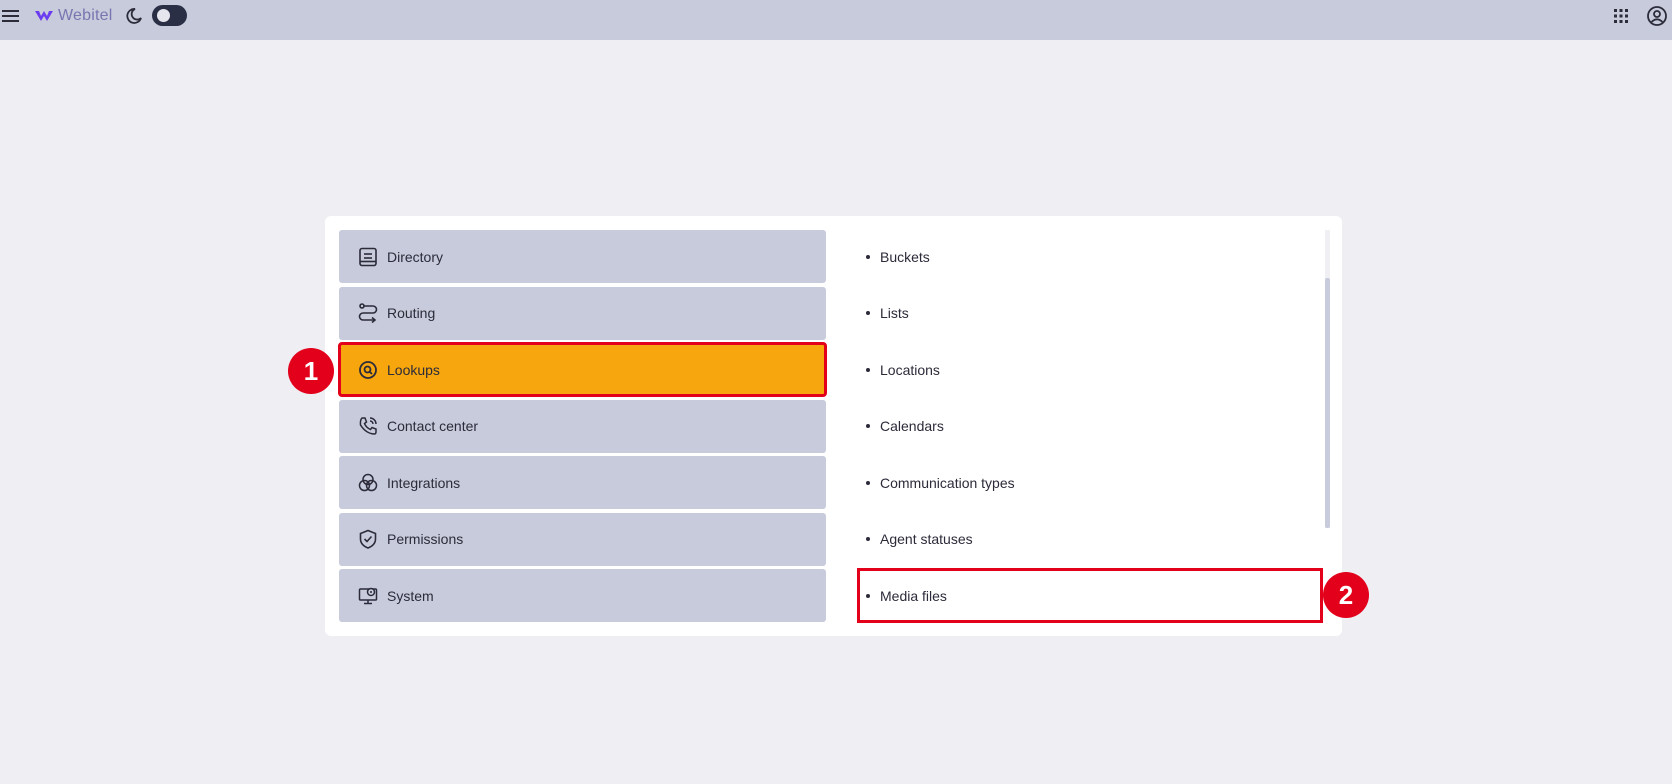 This screenshot has width=1672, height=784. What do you see at coordinates (85, 15) in the screenshot?
I see `logo-text: Webitel` at bounding box center [85, 15].